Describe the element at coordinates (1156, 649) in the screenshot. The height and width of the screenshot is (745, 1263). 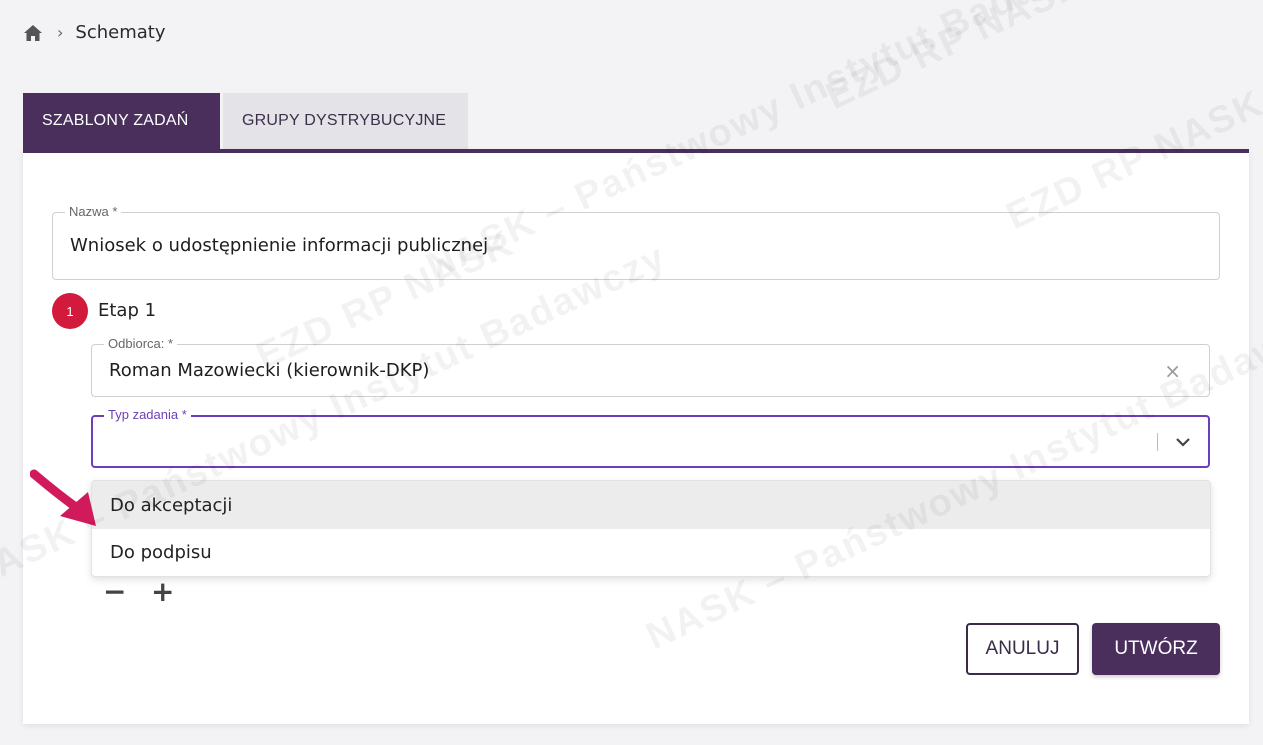
I see `create-button: UTWÓRZ` at that location.